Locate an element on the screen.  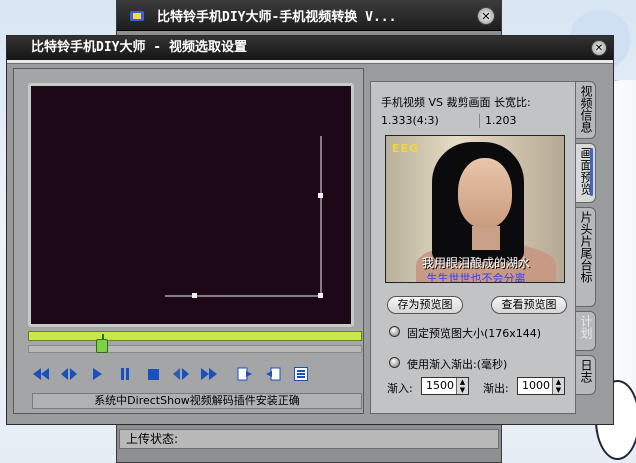
upload-status-label: 上传状态: is located at coordinates (309, 439).